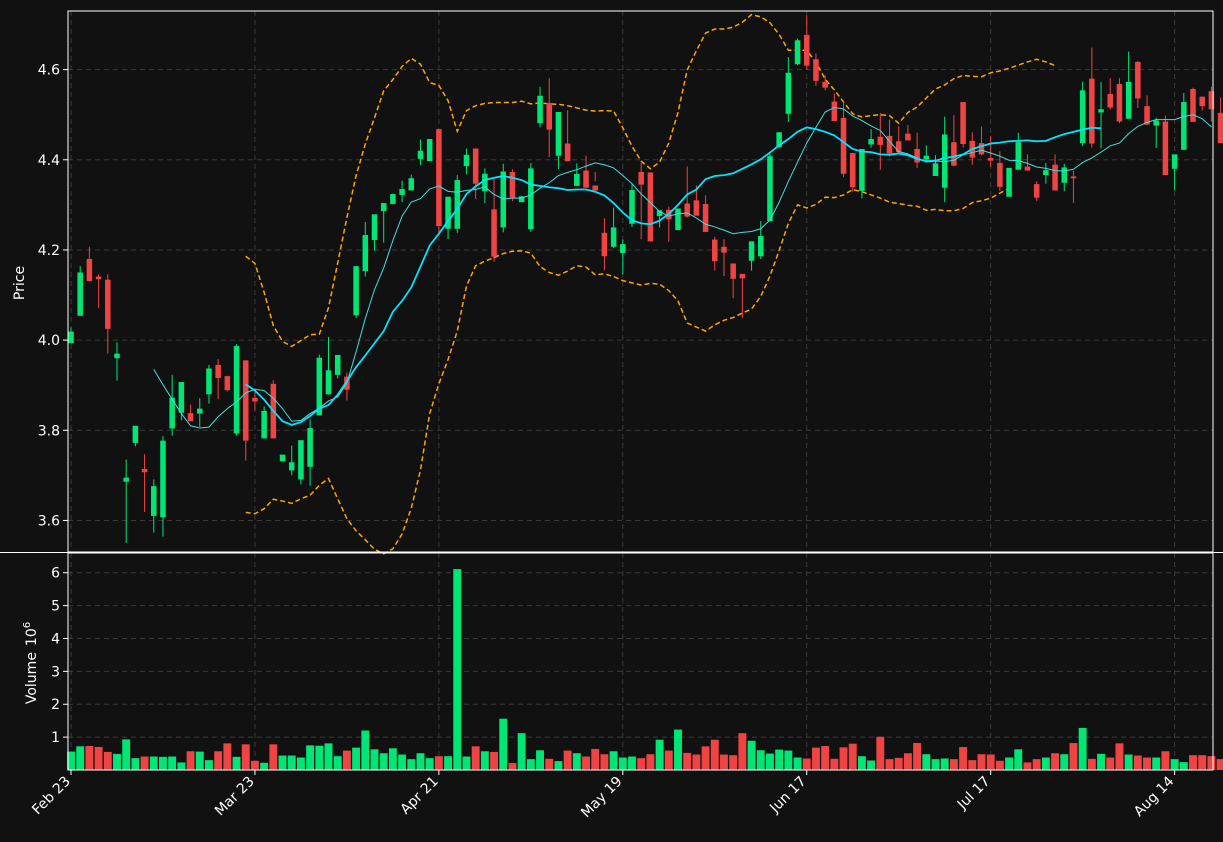  I want to click on price-tick-label: 4.4, so click(49, 161).